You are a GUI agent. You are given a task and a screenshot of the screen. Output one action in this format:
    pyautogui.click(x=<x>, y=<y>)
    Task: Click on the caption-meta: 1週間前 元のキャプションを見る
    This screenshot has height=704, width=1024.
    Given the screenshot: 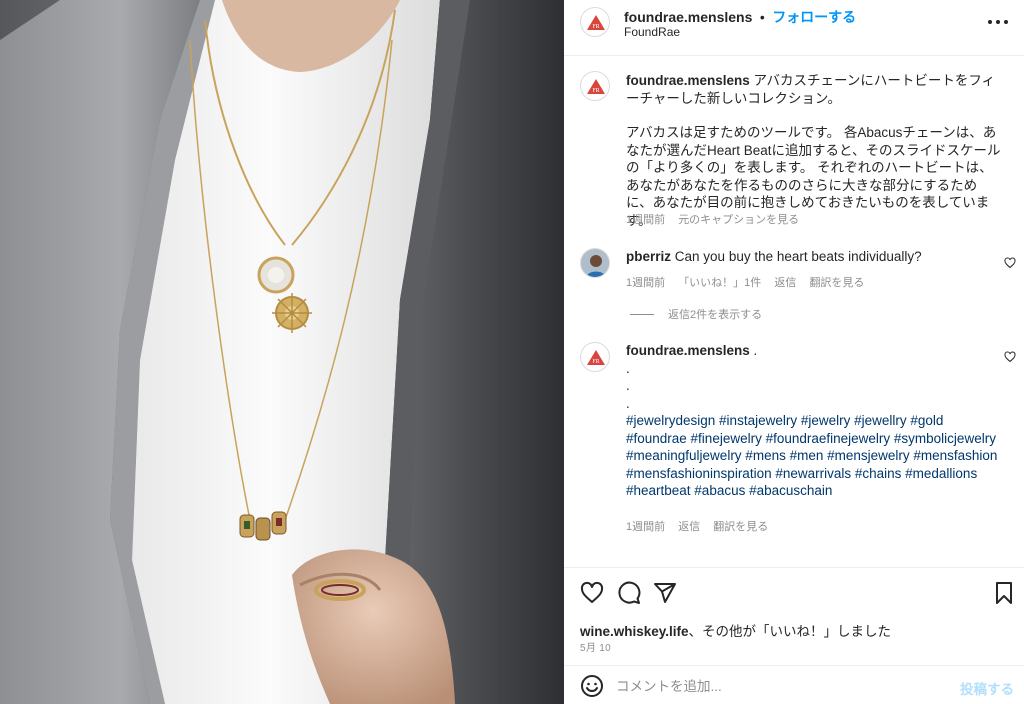 What is the action you would take?
    pyautogui.click(x=717, y=219)
    